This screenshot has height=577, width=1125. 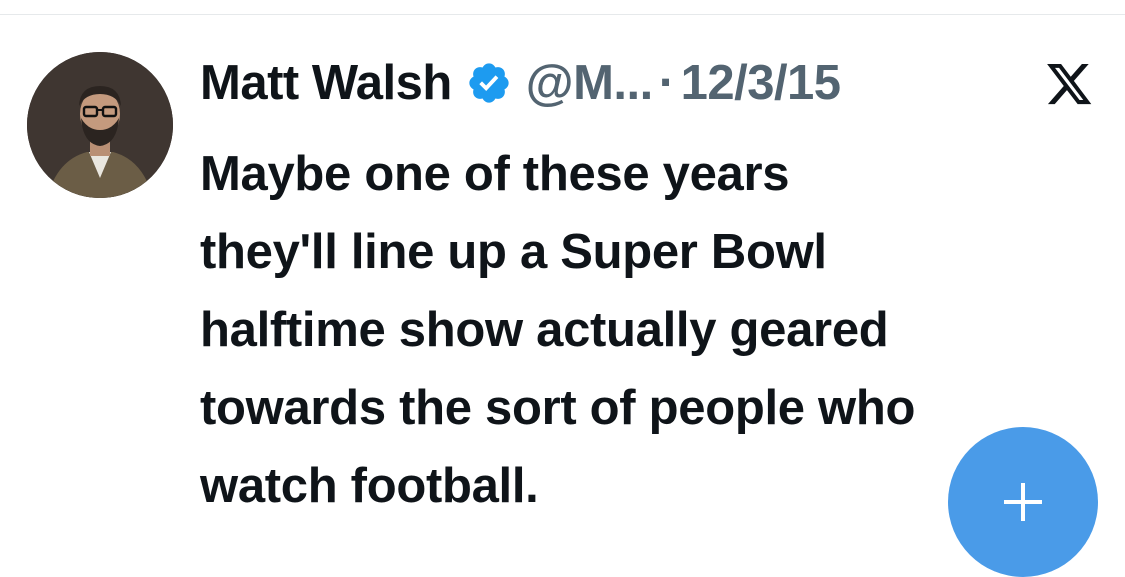 I want to click on plus-icon, so click(x=1023, y=502).